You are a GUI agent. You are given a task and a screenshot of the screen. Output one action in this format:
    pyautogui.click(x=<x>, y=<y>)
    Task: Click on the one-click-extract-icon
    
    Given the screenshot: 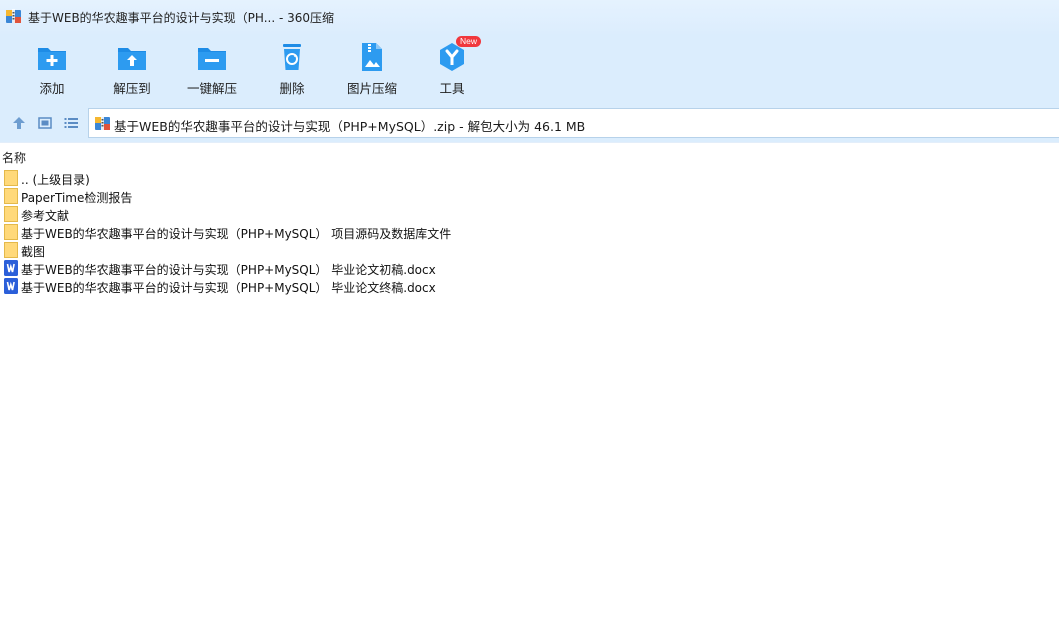 What is the action you would take?
    pyautogui.click(x=212, y=59)
    